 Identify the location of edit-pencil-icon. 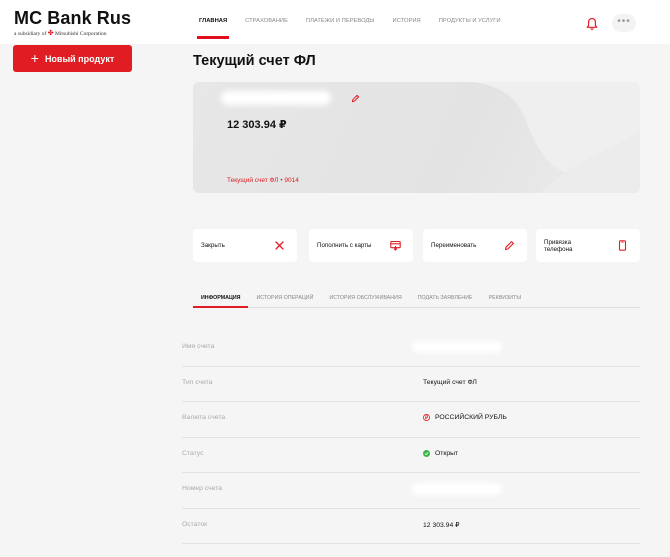
(355, 98).